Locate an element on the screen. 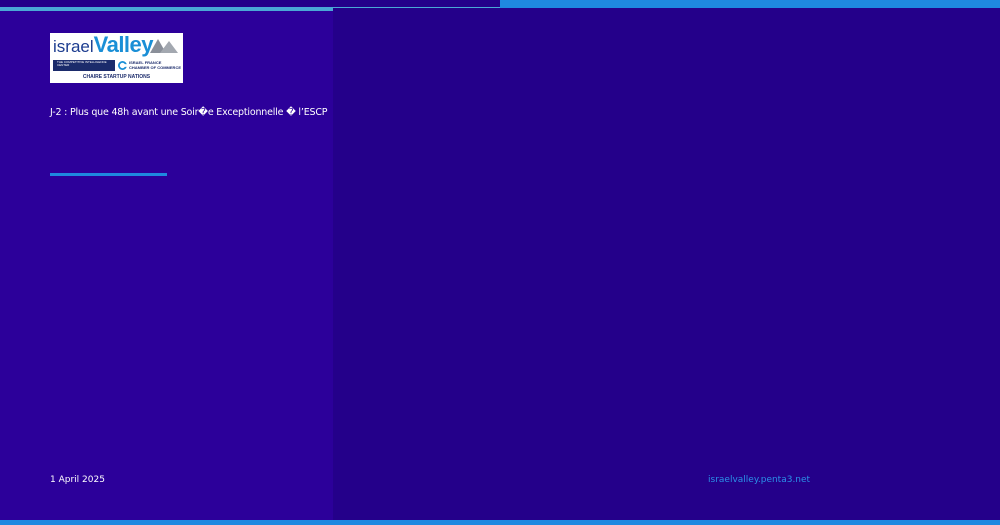 The image size is (1000, 525). publish-date: 1 April 2025 is located at coordinates (77, 480).